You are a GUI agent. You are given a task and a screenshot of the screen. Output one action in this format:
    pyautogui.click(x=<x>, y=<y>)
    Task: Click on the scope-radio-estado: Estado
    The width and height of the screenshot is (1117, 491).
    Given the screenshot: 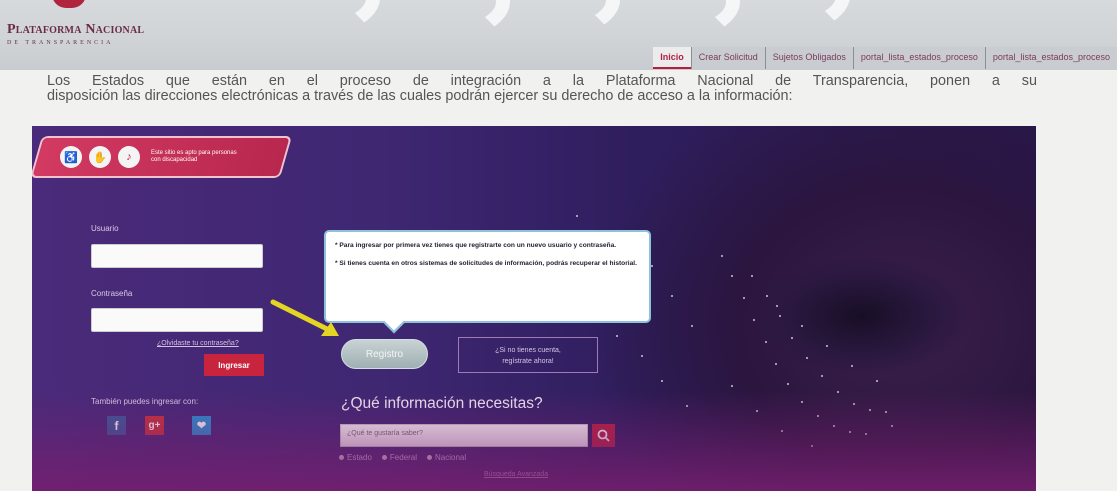 What is the action you would take?
    pyautogui.click(x=355, y=457)
    